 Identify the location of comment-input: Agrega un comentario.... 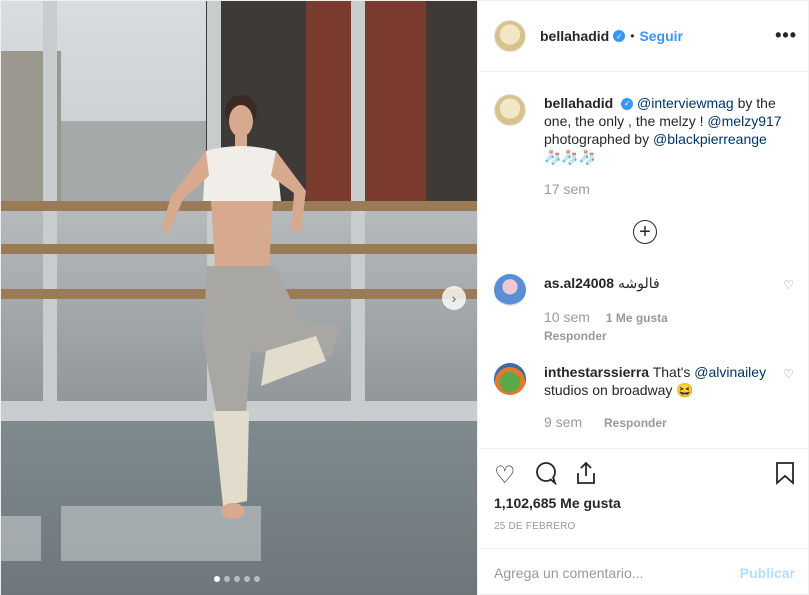
(617, 573).